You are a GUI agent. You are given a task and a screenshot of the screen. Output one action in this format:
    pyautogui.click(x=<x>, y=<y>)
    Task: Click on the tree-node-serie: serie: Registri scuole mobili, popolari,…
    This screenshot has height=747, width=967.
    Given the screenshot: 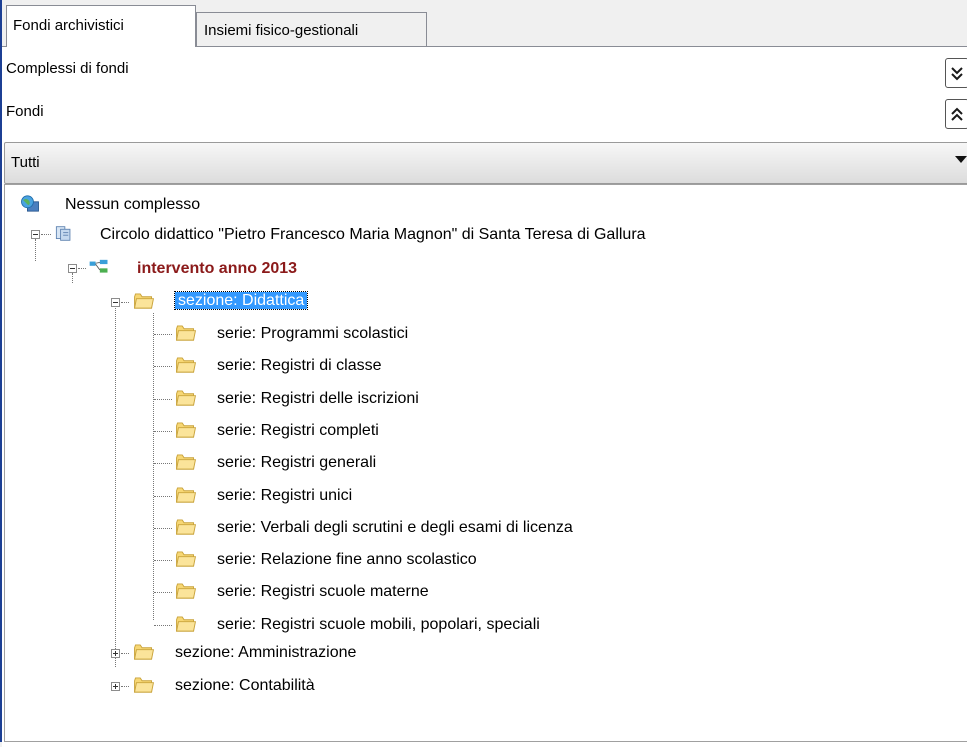 What is the action you would take?
    pyautogui.click(x=378, y=625)
    